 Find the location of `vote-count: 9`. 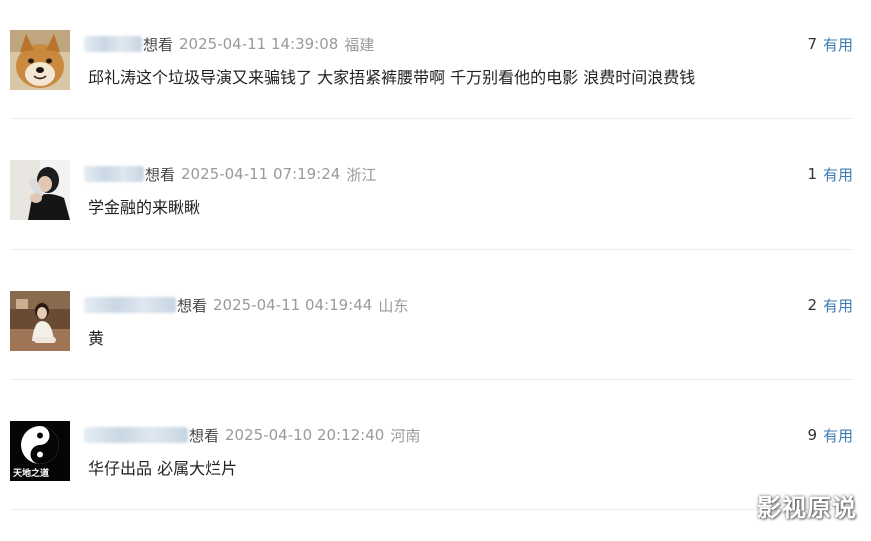

vote-count: 9 is located at coordinates (812, 435).